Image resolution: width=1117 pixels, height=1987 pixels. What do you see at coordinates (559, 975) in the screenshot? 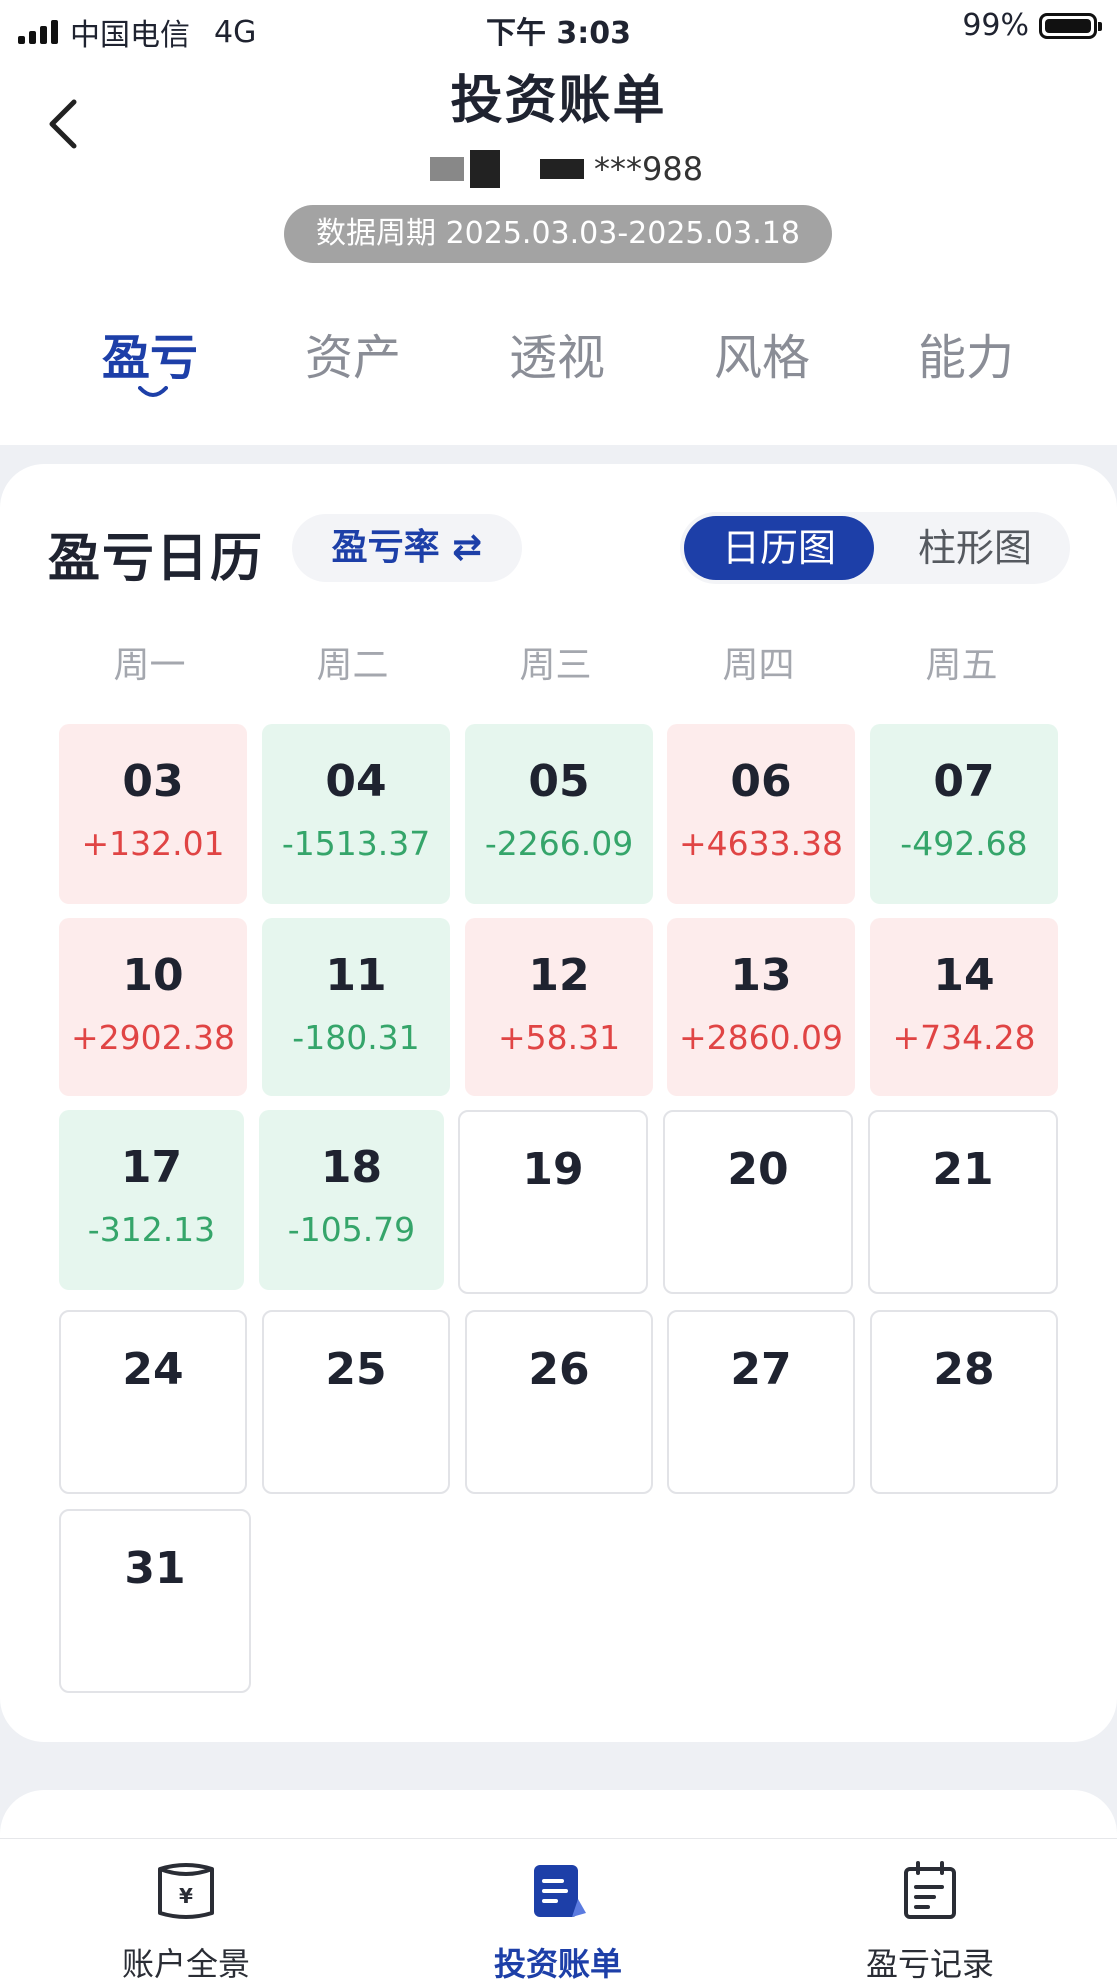
I see `day-number: 12` at bounding box center [559, 975].